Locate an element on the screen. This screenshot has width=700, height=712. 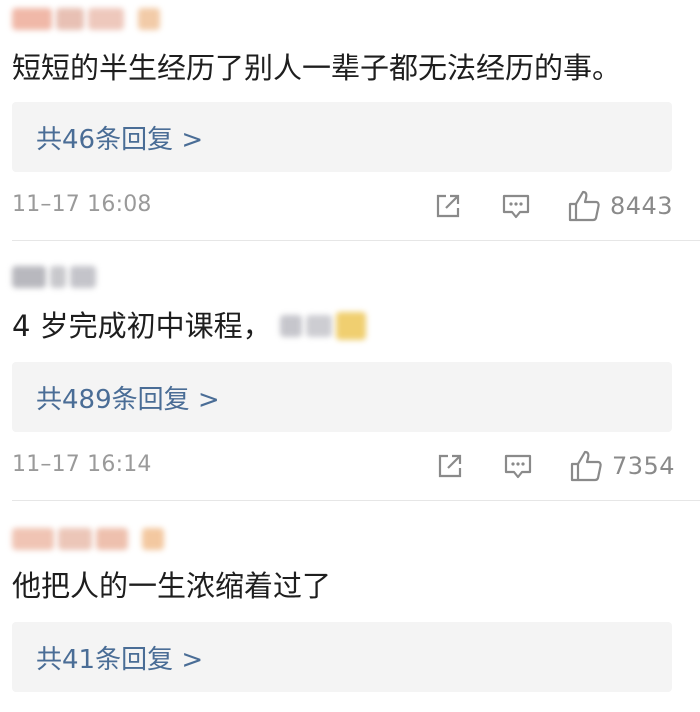
comment-text: 4 岁完成初中课程， is located at coordinates (189, 326).